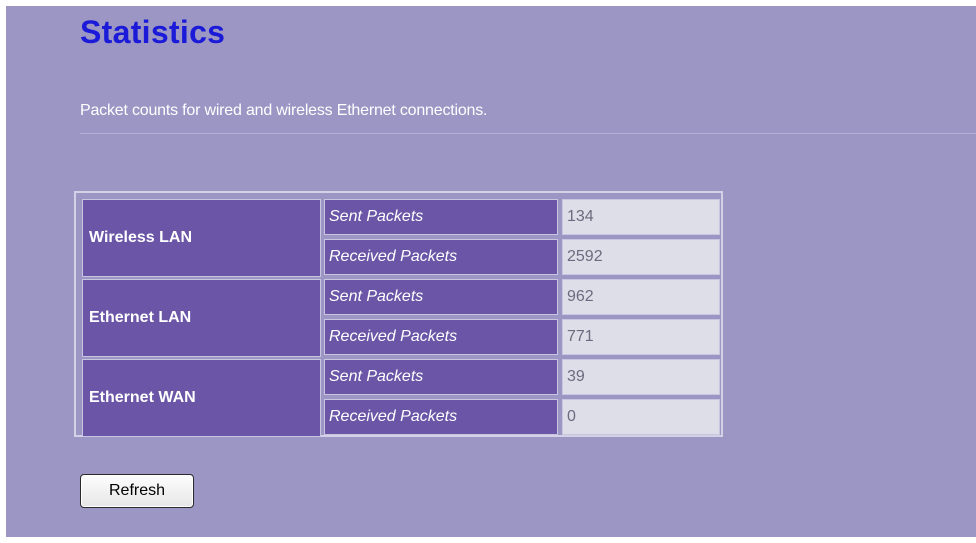 The image size is (976, 543). I want to click on row-label-ethernet-lan-sent: Sent Packets, so click(441, 297).